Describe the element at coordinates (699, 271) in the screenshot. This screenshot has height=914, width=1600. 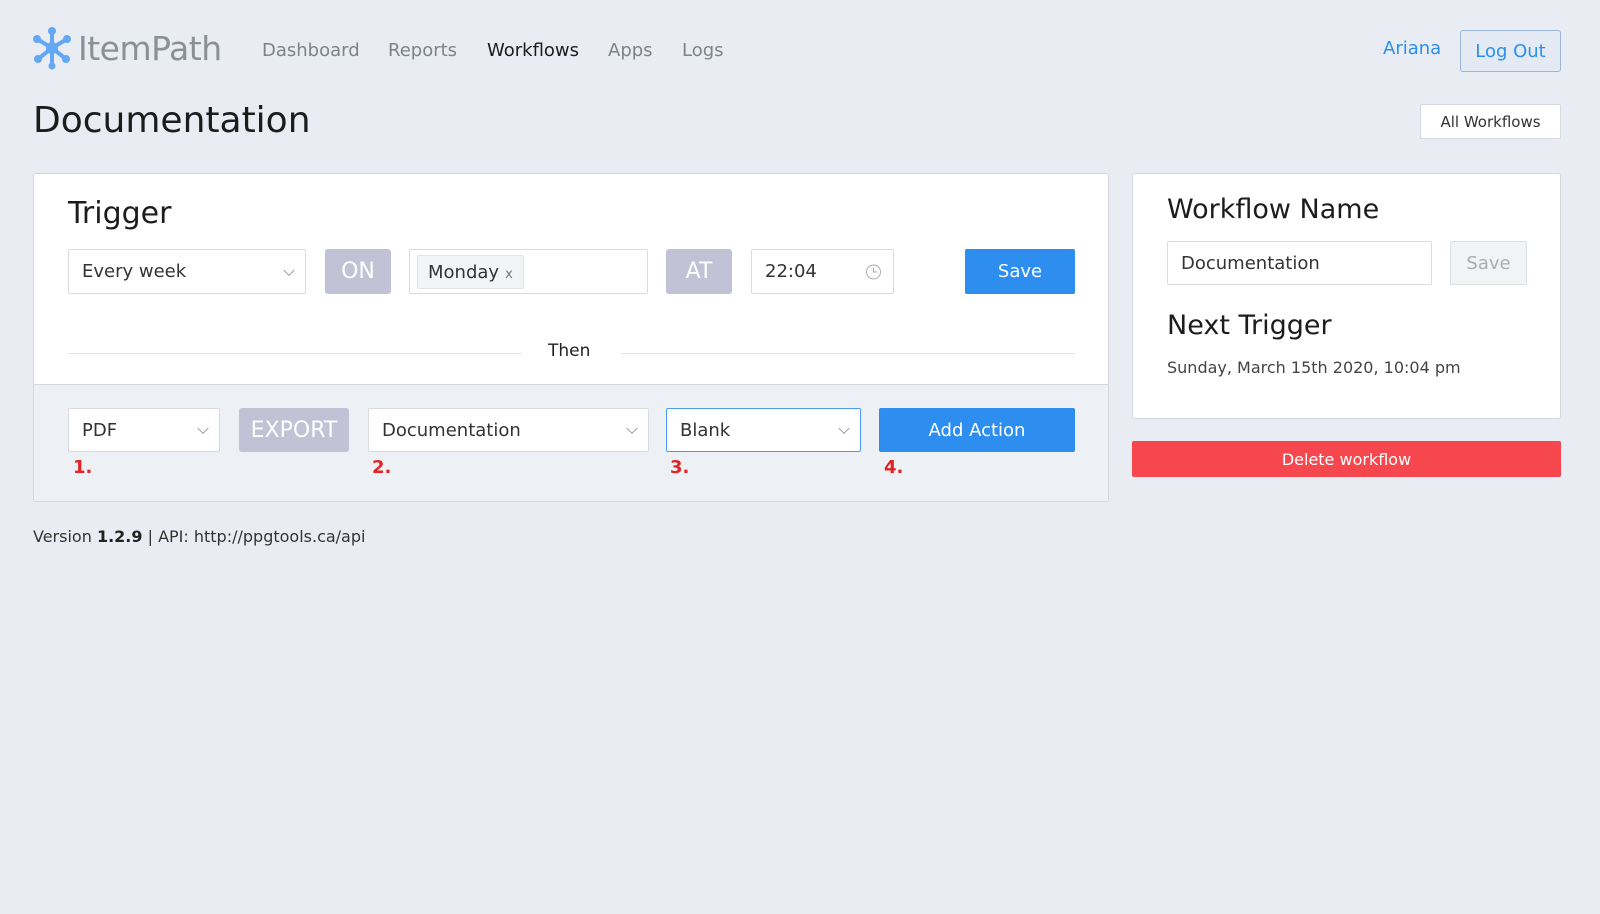
I see `at-label: AT` at that location.